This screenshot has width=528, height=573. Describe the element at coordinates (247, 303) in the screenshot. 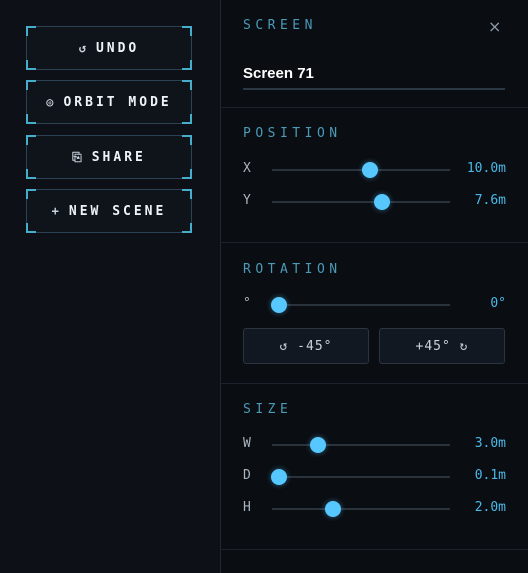

I see `rotation-label: °` at that location.